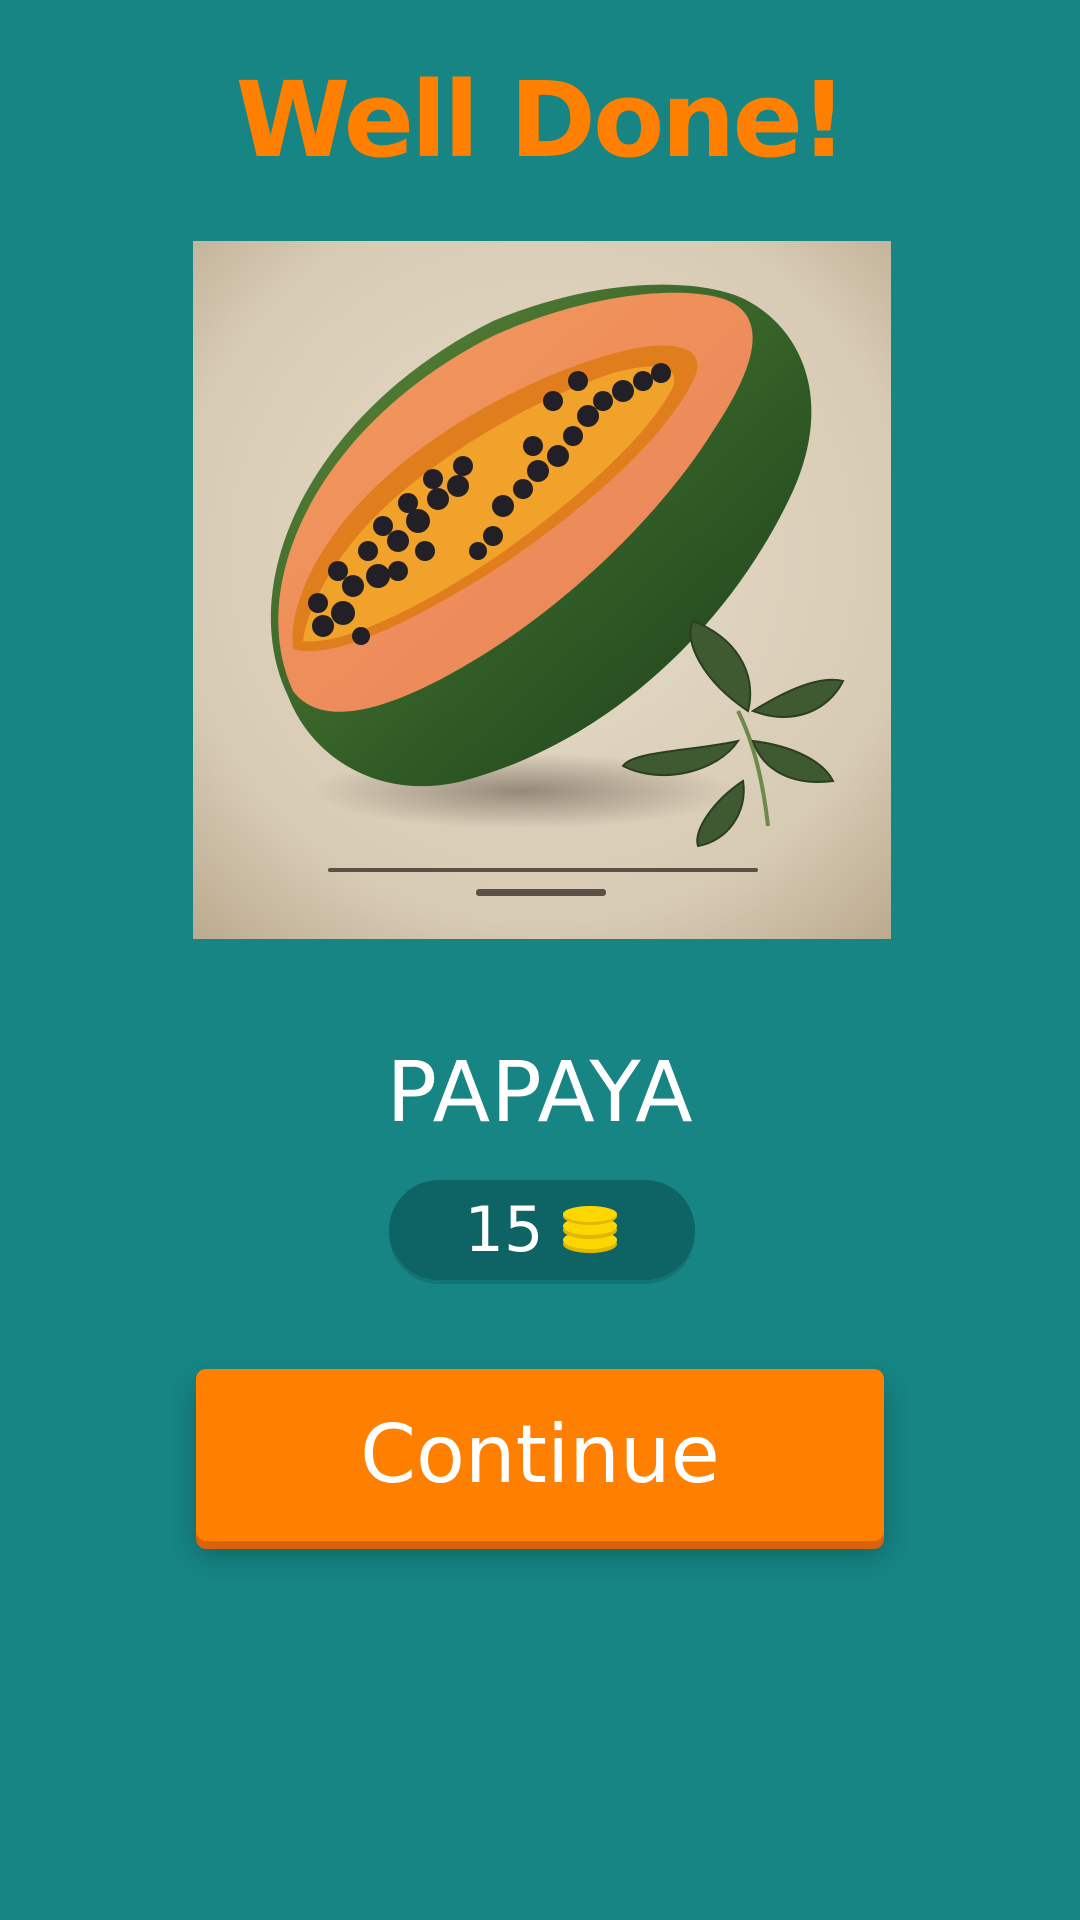 The width and height of the screenshot is (1080, 1920). Describe the element at coordinates (541, 120) in the screenshot. I see `page-title: Well Done!` at that location.